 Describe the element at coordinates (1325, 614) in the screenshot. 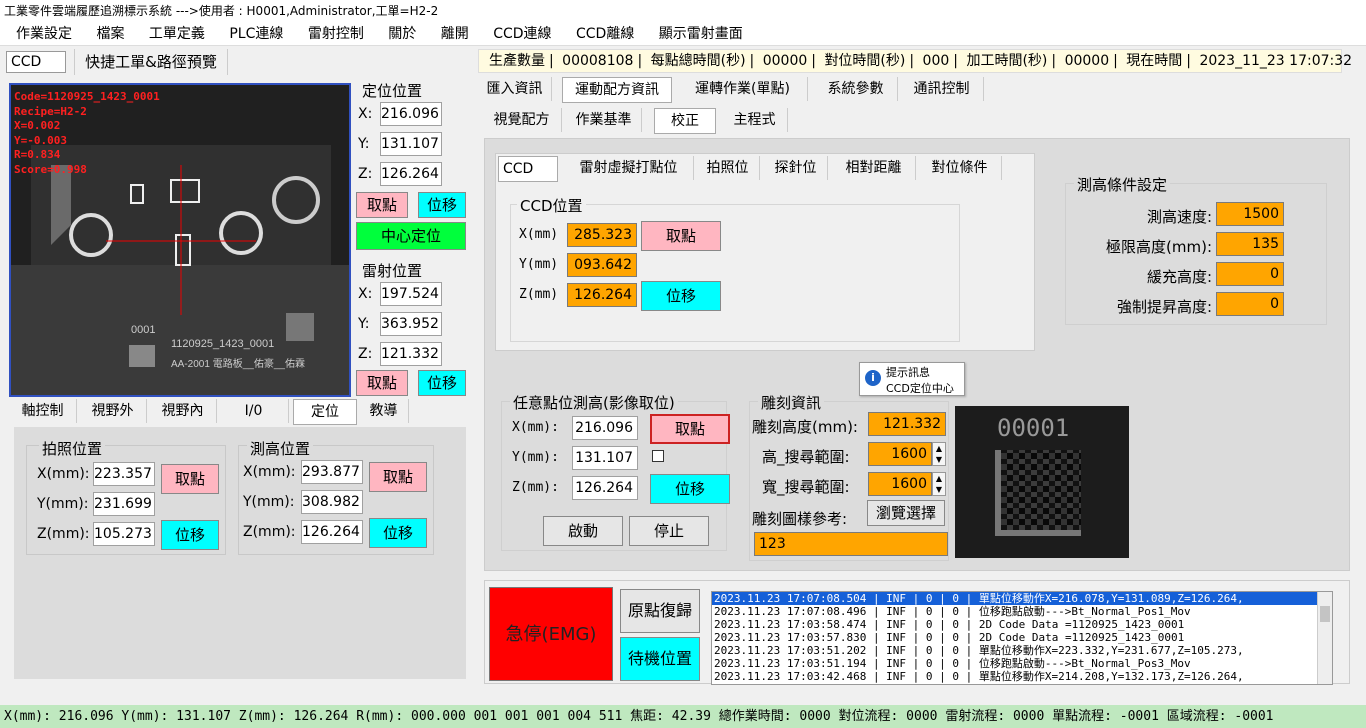

I see `scrollbar-thumb` at that location.